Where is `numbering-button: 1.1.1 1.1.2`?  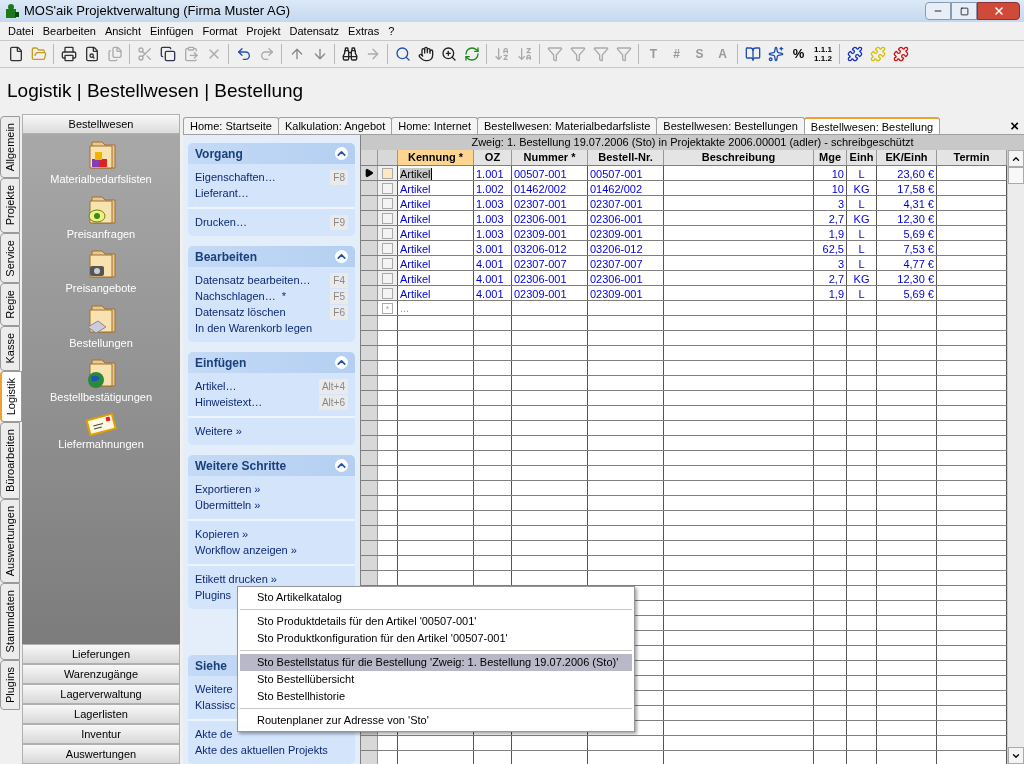 numbering-button: 1.1.1 1.1.2 is located at coordinates (823, 54).